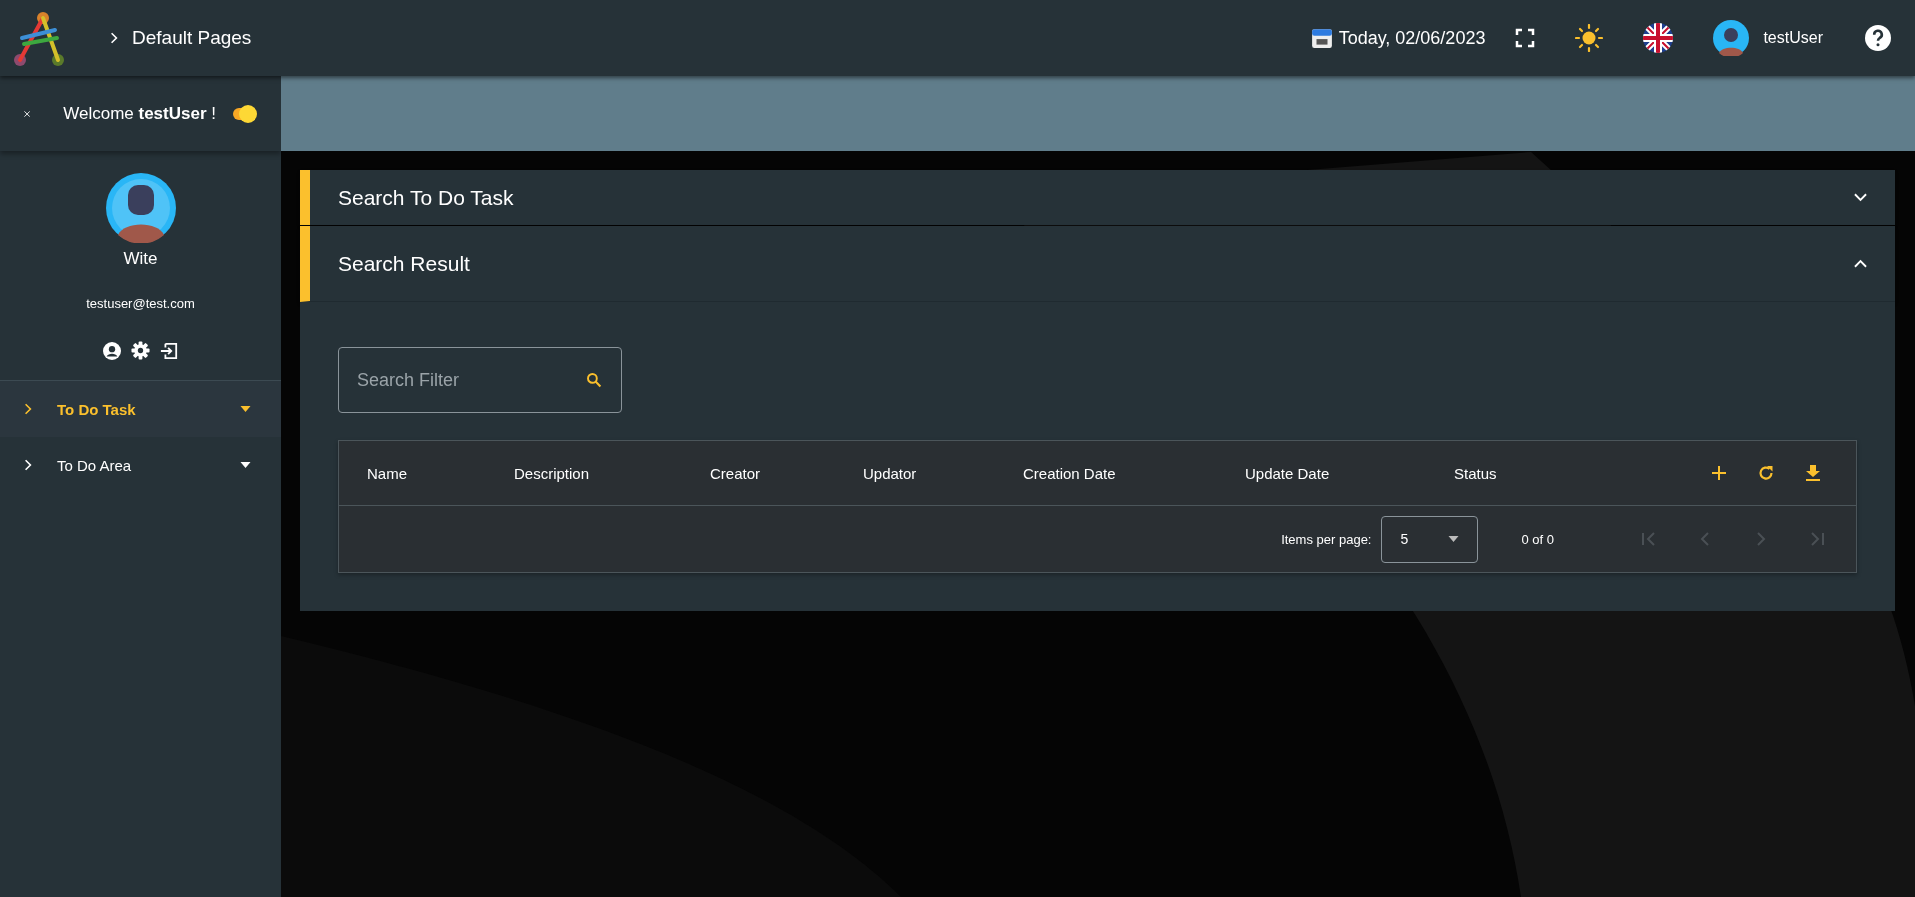 Image resolution: width=1915 pixels, height=897 pixels. I want to click on profile-name: Wite, so click(140, 259).